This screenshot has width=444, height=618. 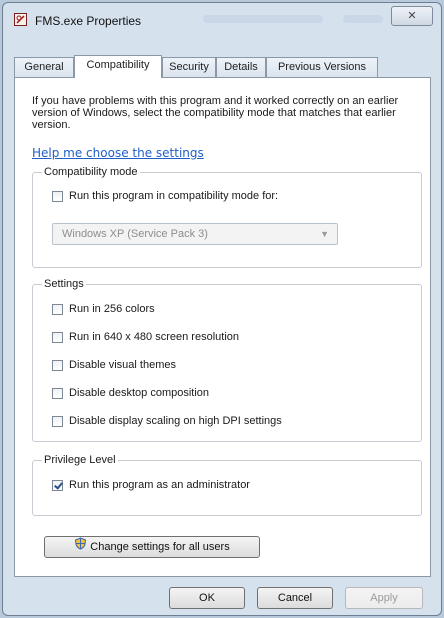 What do you see at coordinates (241, 67) in the screenshot?
I see `tab-details: Details` at bounding box center [241, 67].